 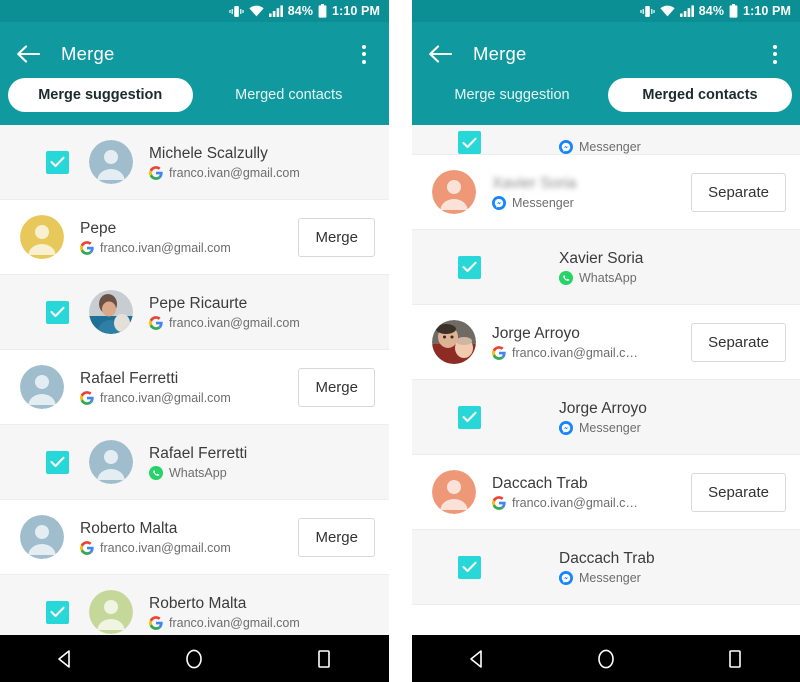 I want to click on panel-gap, so click(x=400, y=341).